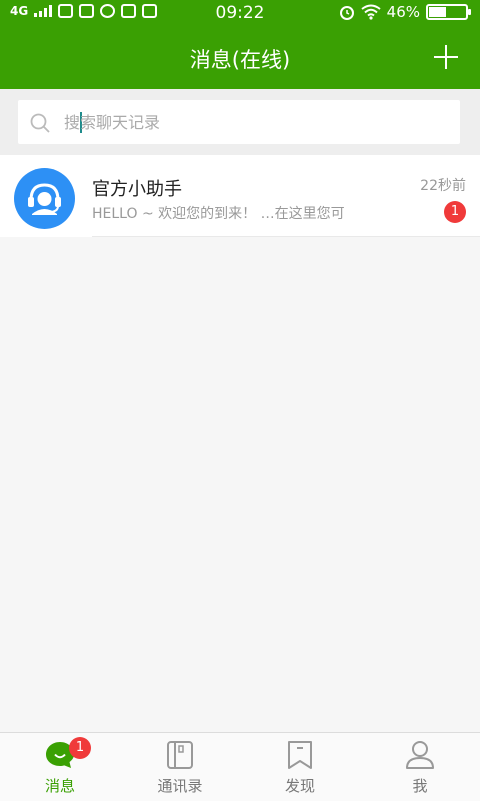 Image resolution: width=480 pixels, height=801 pixels. What do you see at coordinates (80, 748) in the screenshot?
I see `tab-badge: 1` at bounding box center [80, 748].